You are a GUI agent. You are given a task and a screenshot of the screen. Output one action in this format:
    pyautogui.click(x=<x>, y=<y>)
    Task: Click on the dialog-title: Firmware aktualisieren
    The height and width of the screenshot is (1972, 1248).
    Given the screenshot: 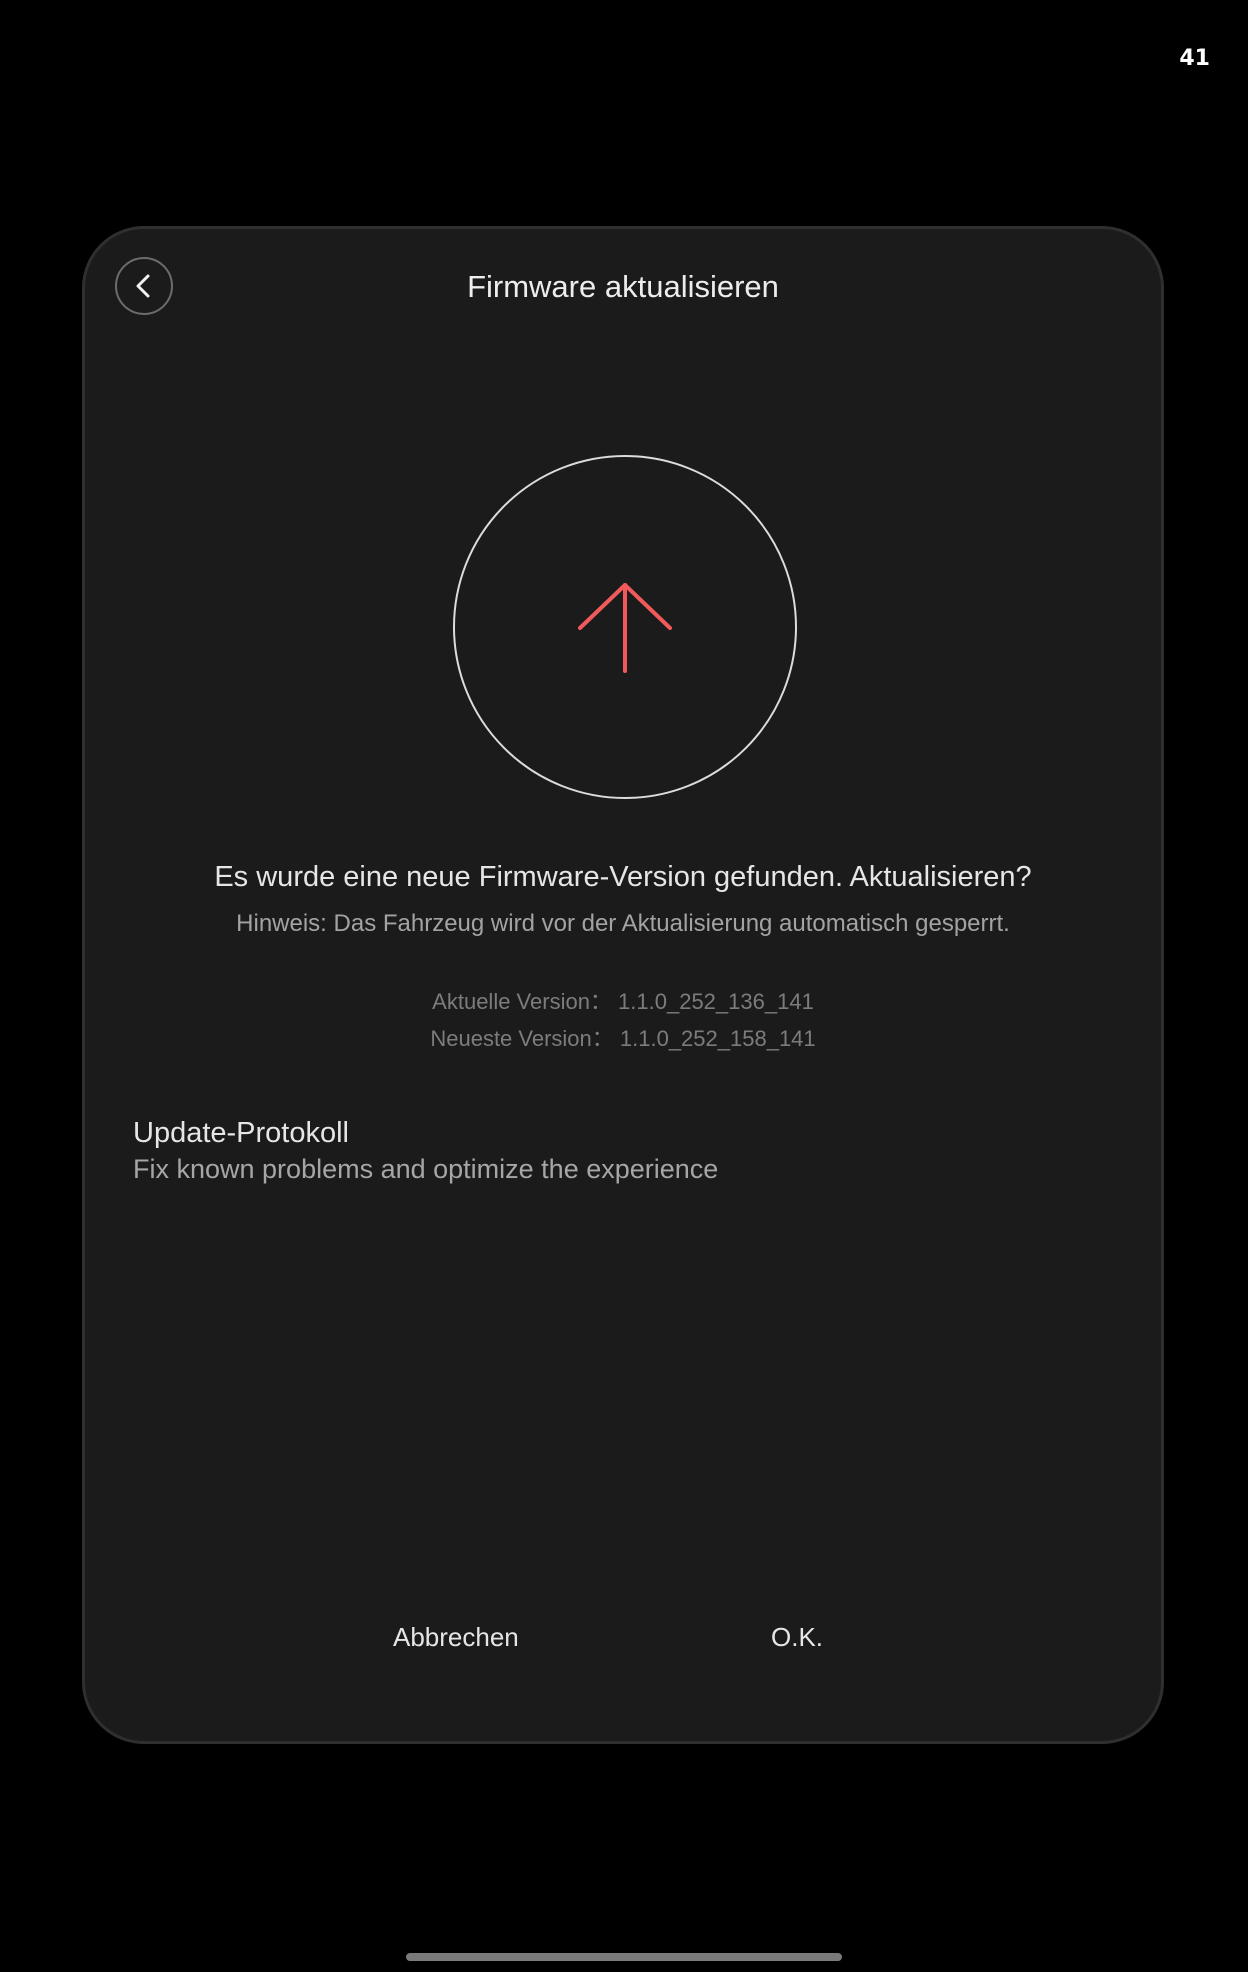 What is the action you would take?
    pyautogui.click(x=623, y=286)
    